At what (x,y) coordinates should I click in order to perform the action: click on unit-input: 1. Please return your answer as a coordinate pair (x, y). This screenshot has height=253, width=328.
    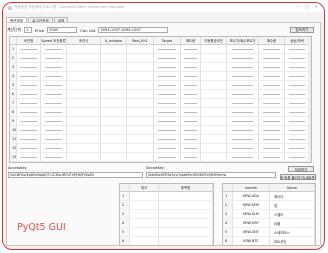
    Looking at the image, I should click on (27, 30).